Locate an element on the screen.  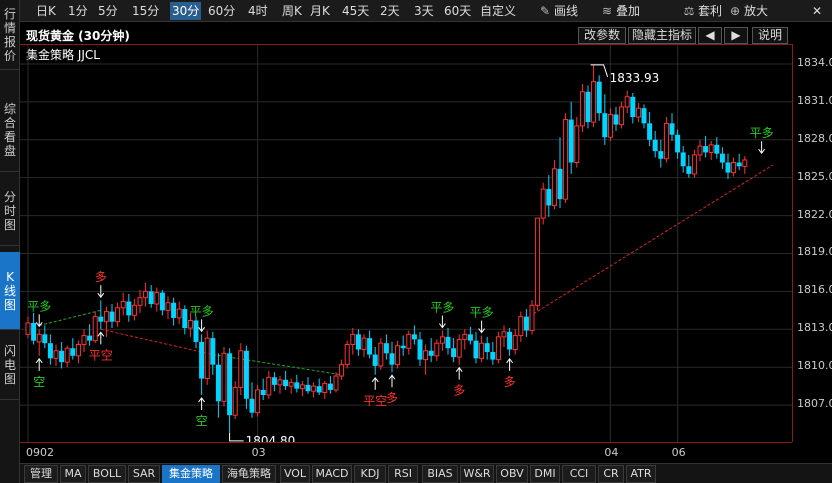
period-12: 60天 is located at coordinates (457, 11).